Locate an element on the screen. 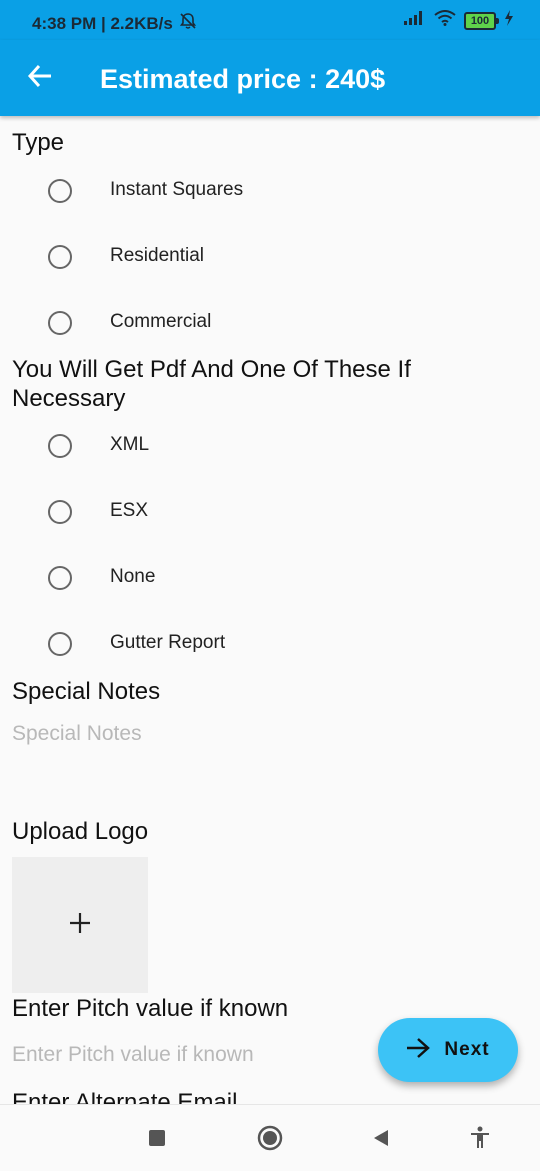 Image resolution: width=540 pixels, height=1171 pixels. battery-icon: 100 is located at coordinates (481, 20).